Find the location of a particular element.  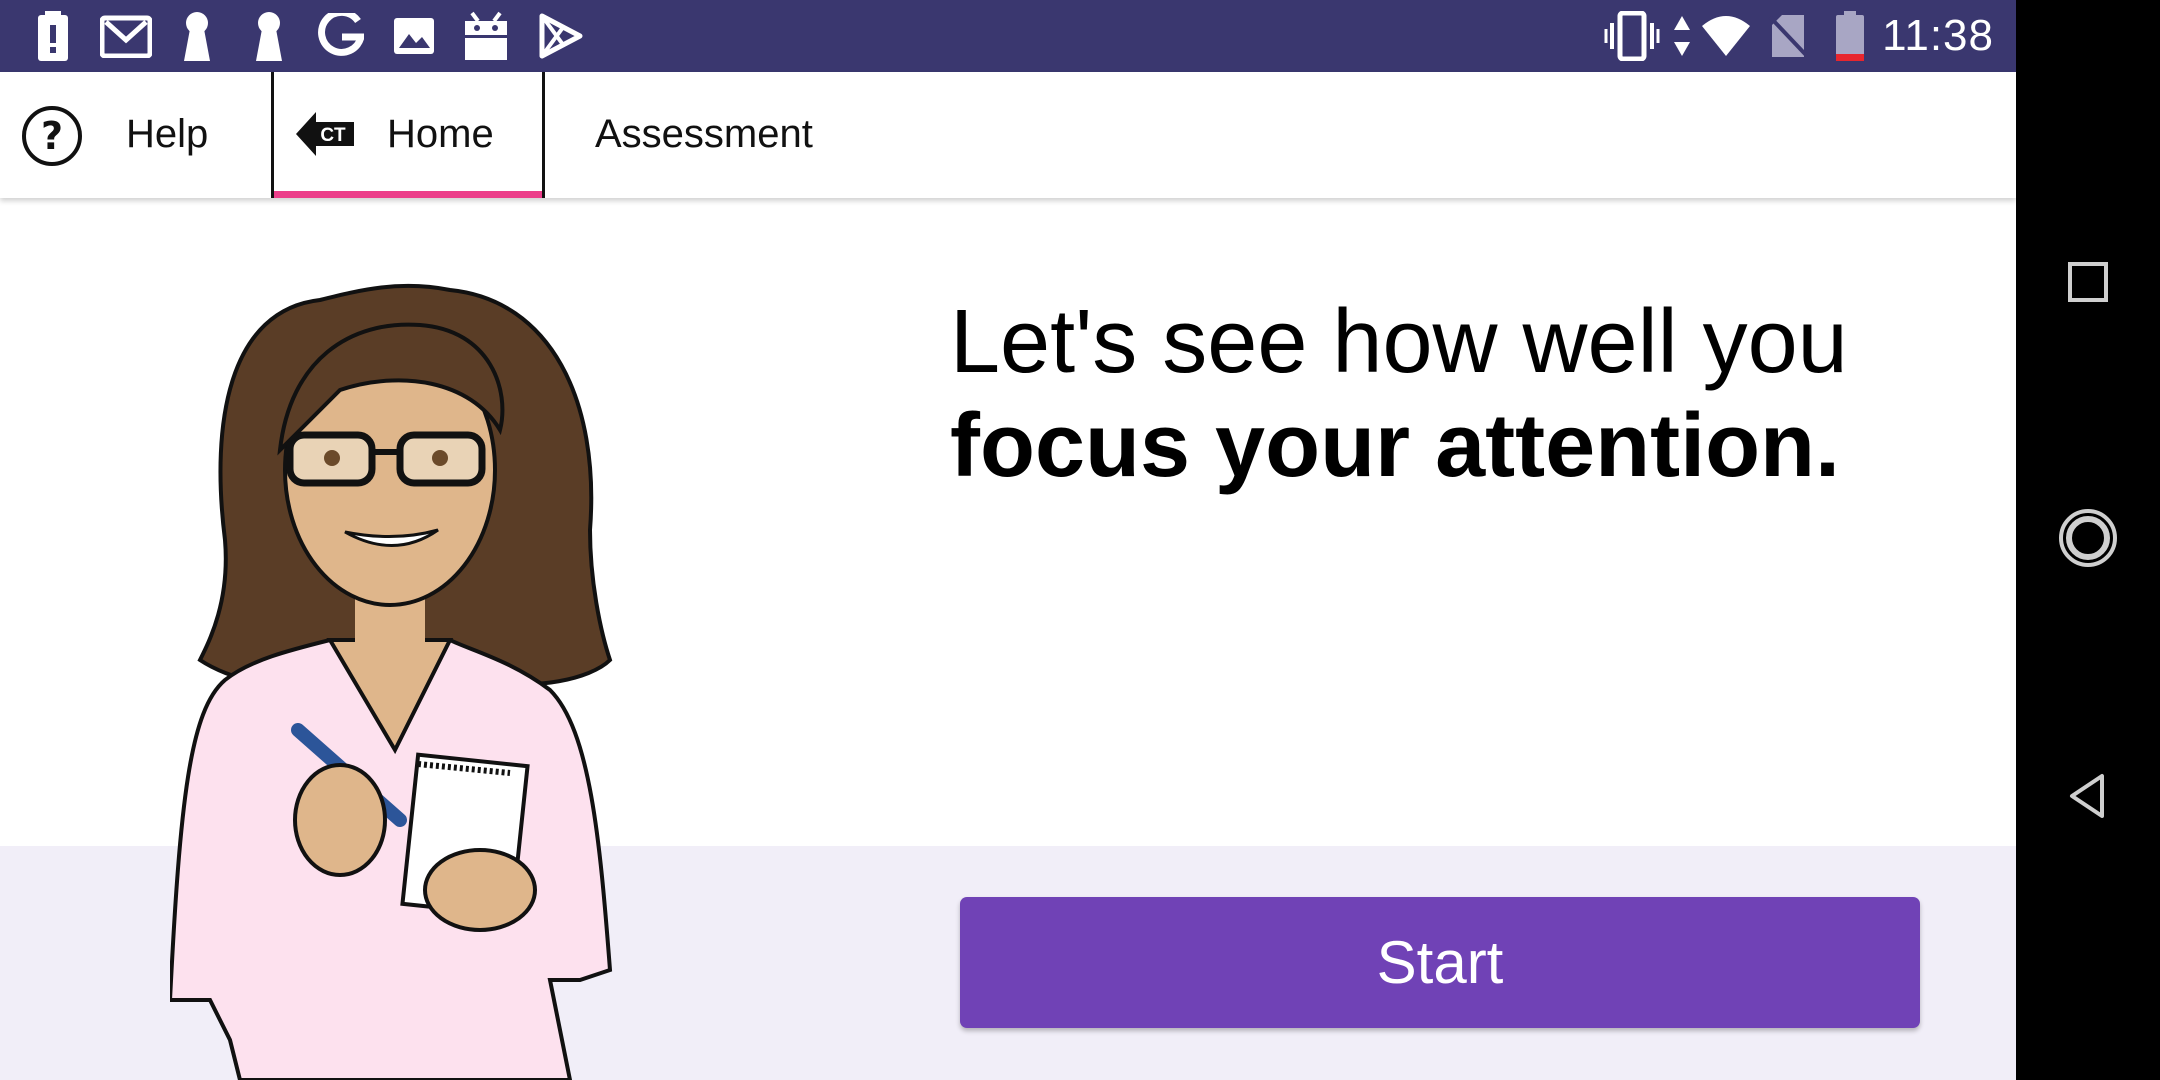

overview-square-icon is located at coordinates (2088, 282).